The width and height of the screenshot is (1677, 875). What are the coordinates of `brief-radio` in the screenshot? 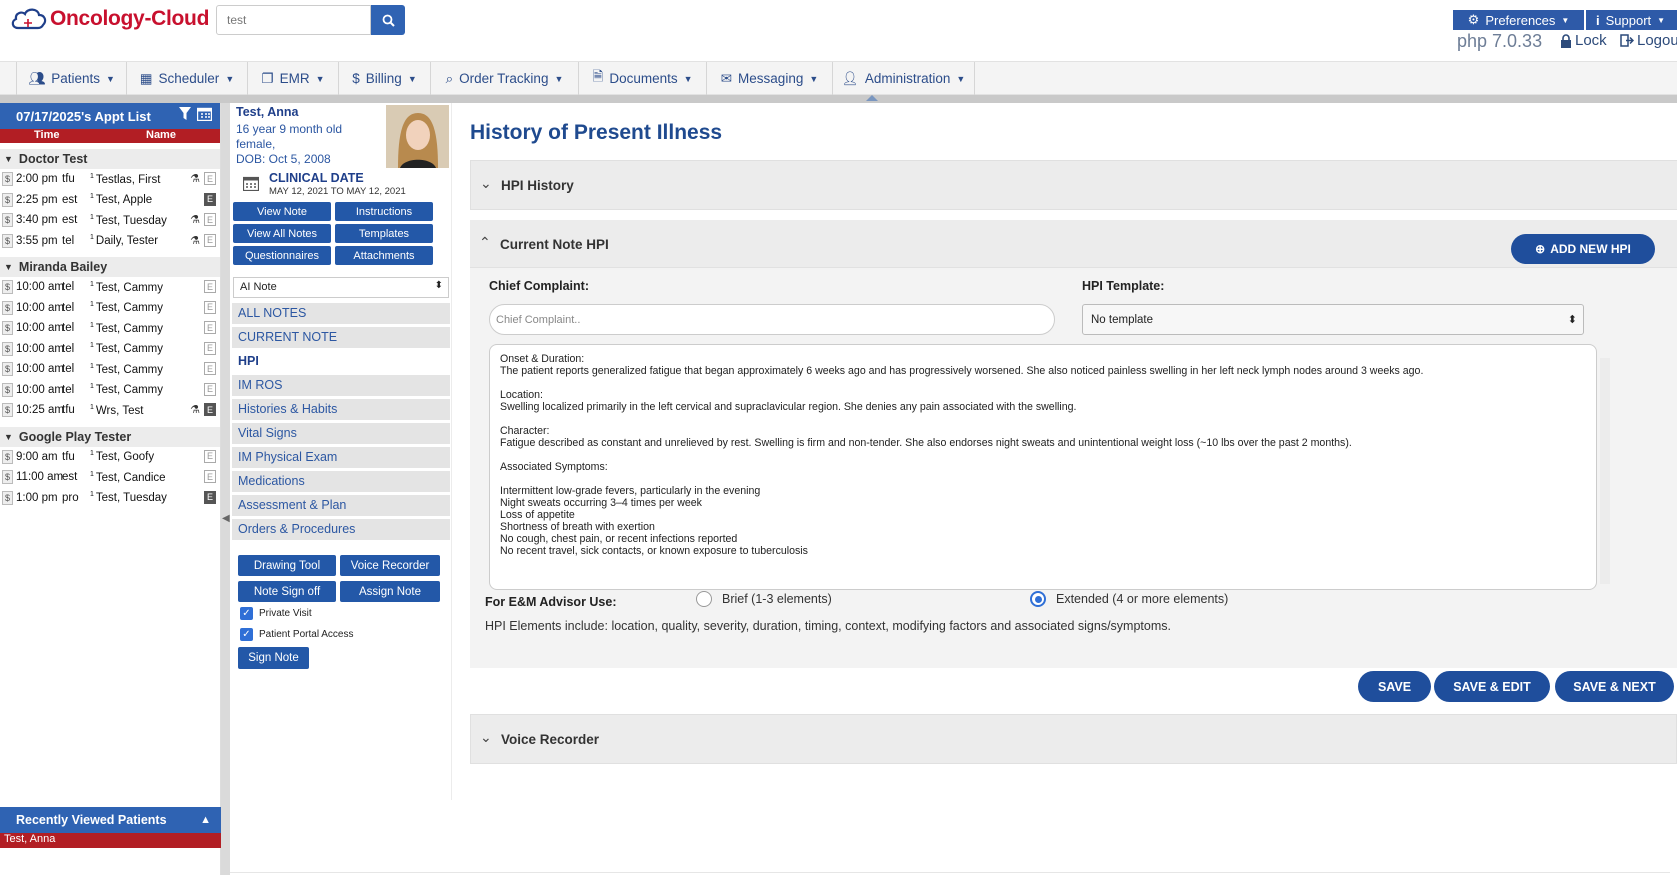 It's located at (704, 599).